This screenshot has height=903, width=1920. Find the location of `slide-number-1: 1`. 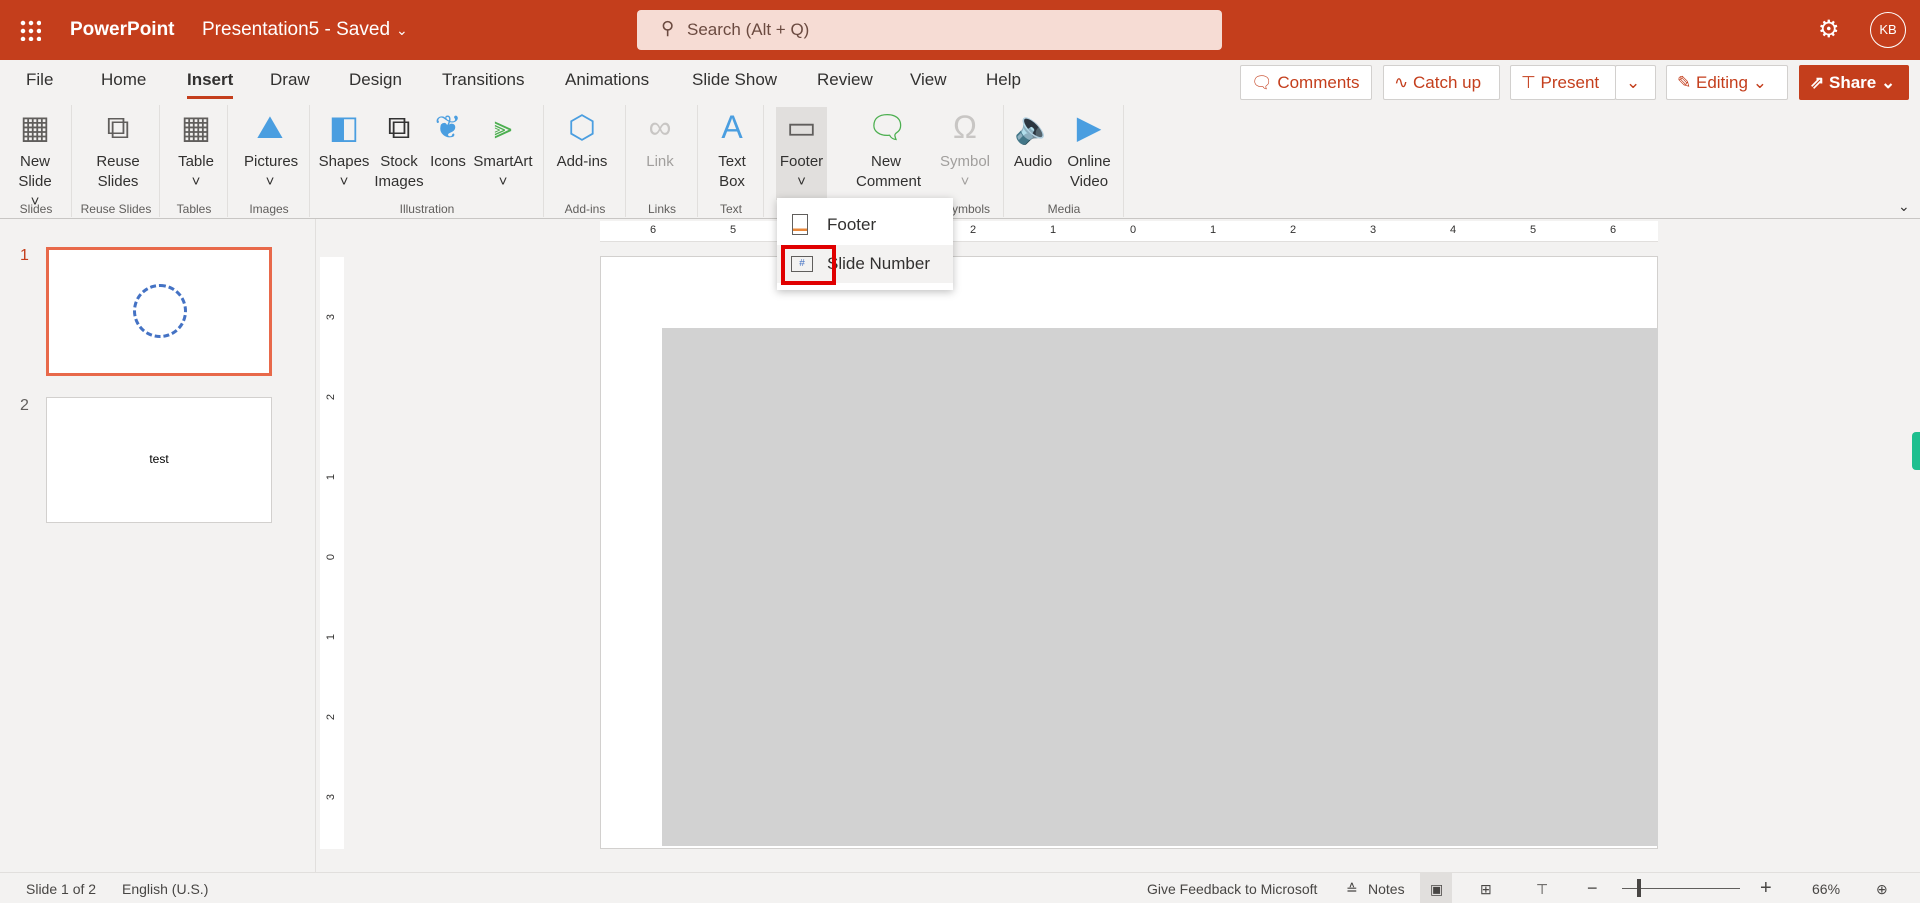

slide-number-1: 1 is located at coordinates (24, 255).